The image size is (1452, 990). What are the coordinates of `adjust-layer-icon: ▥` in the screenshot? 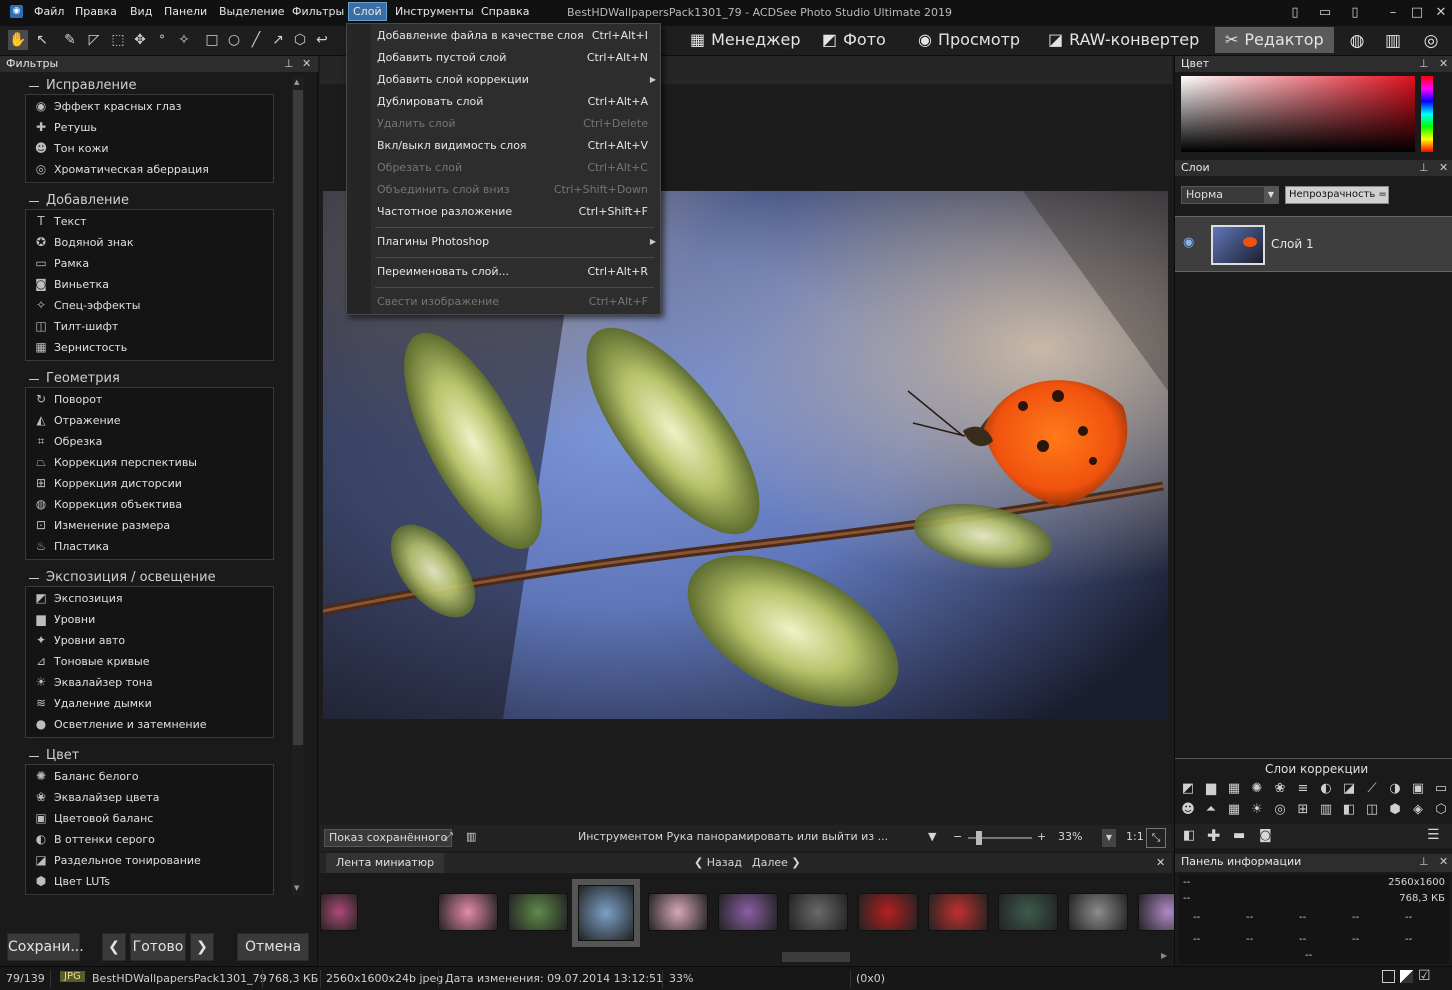 It's located at (1326, 810).